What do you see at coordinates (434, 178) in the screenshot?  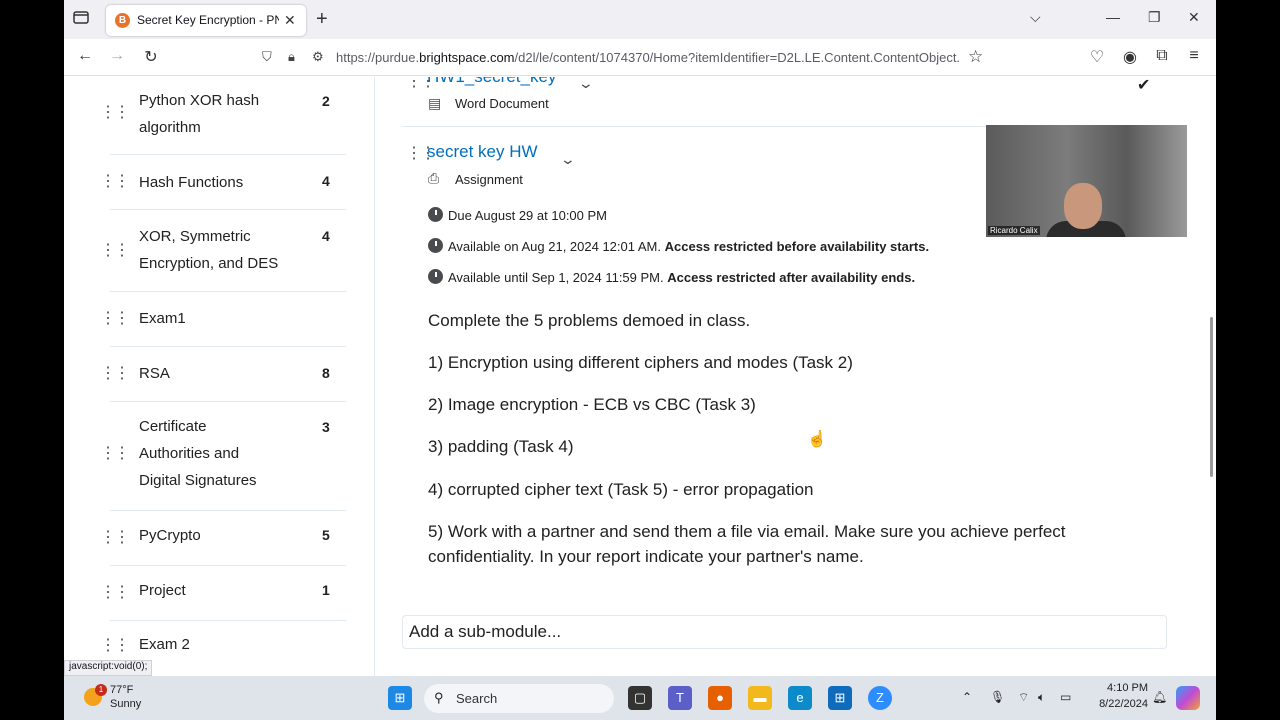 I see `assignment-icon: ⎙` at bounding box center [434, 178].